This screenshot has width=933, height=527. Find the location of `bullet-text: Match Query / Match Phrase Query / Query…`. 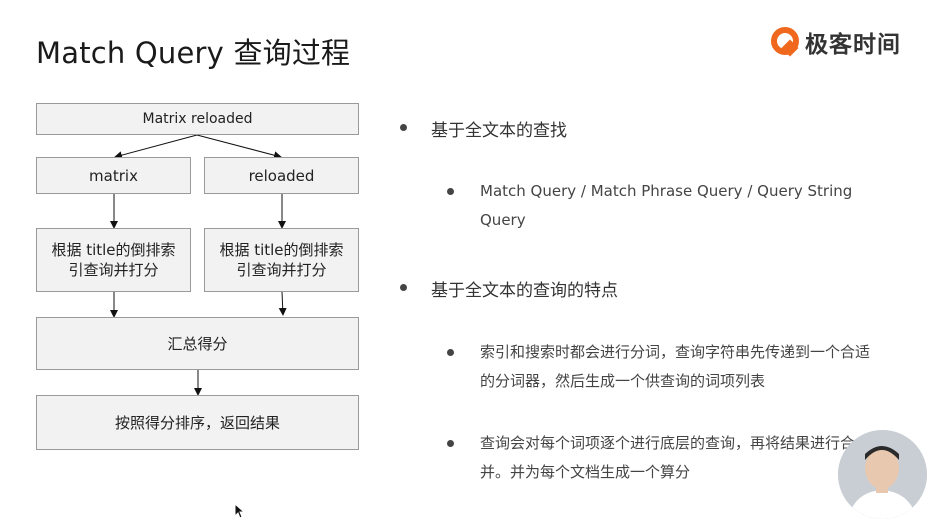

bullet-text: Match Query / Match Phrase Query / Query… is located at coordinates (666, 205).